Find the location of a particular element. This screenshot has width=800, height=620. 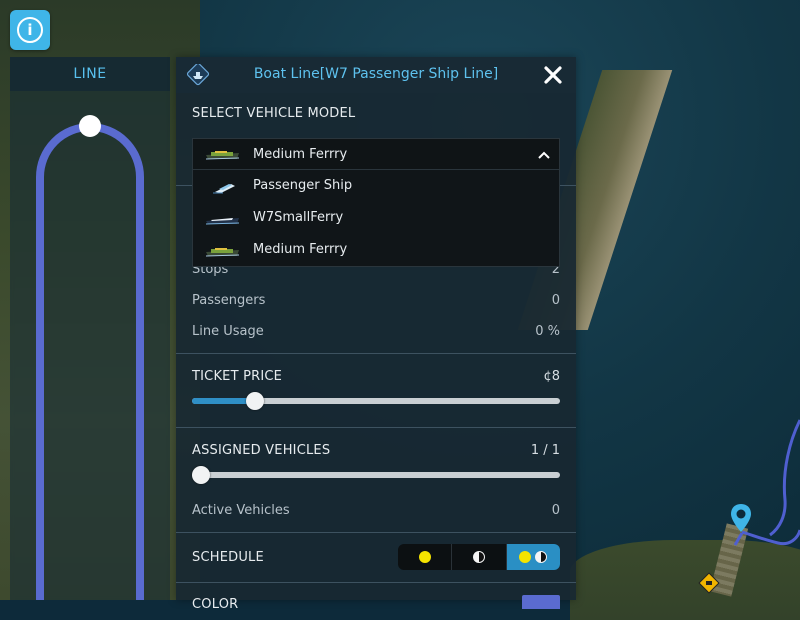

dropdown-option-label: Medium Ferrry is located at coordinates (300, 249).